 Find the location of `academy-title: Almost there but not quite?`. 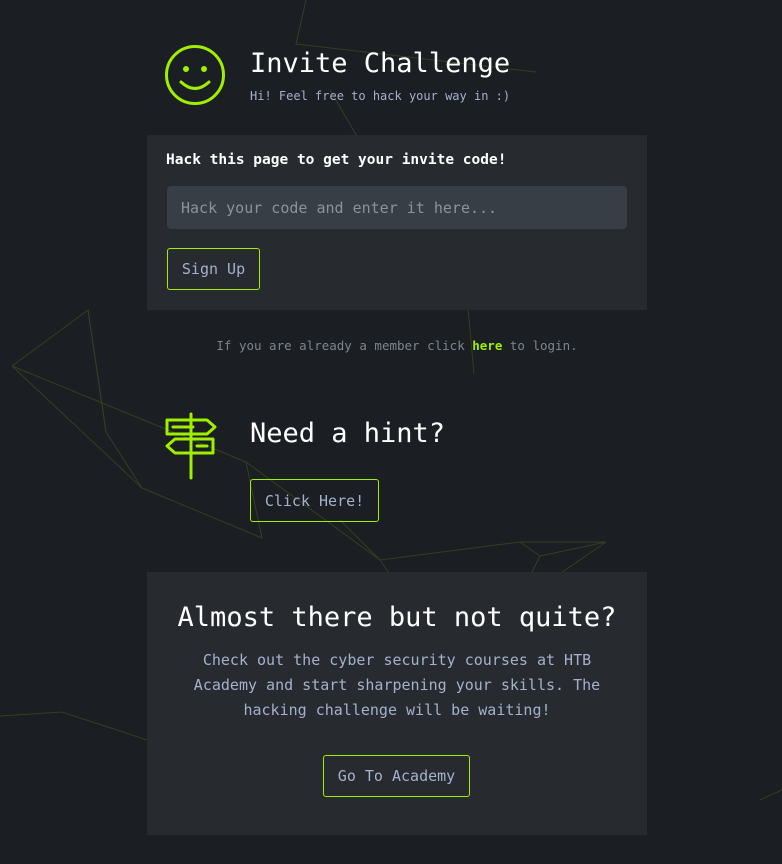

academy-title: Almost there but not quite? is located at coordinates (397, 617).